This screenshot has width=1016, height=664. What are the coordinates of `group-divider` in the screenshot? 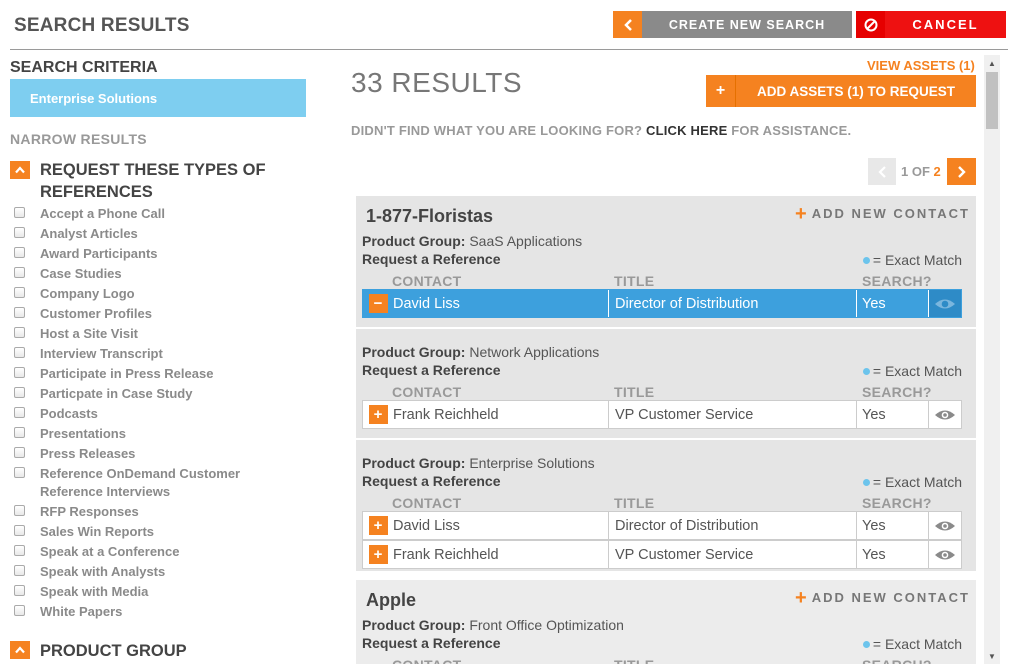 It's located at (666, 328).